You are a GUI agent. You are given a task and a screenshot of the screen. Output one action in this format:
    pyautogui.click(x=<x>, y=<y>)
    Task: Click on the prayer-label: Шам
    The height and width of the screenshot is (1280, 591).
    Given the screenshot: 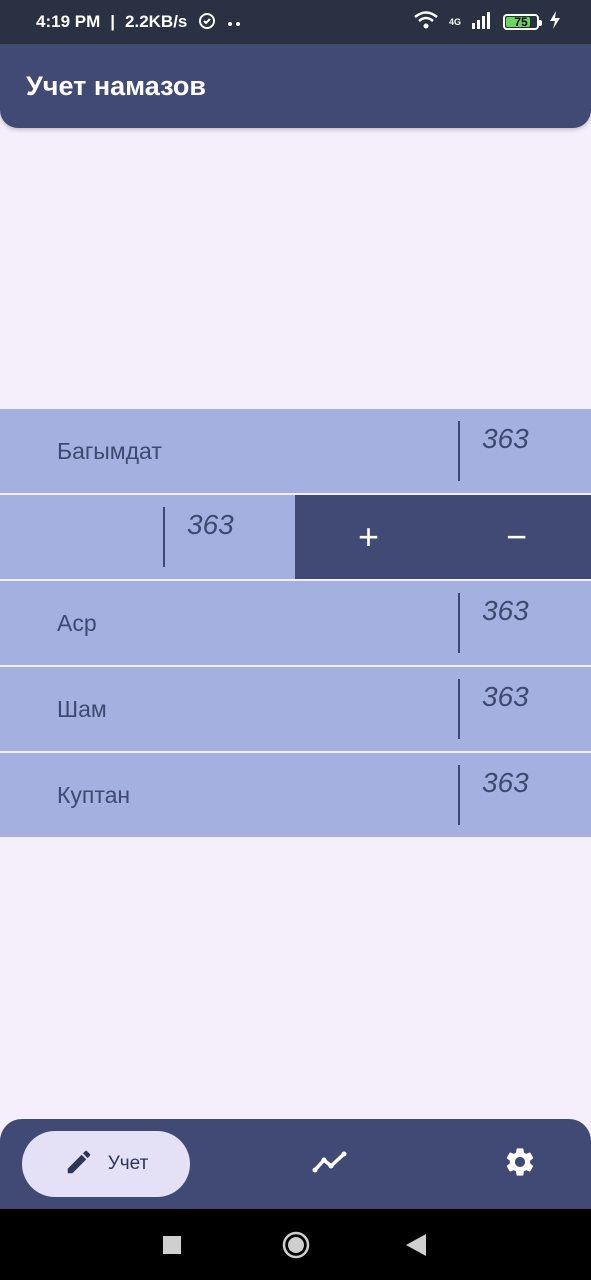 What is the action you would take?
    pyautogui.click(x=82, y=708)
    